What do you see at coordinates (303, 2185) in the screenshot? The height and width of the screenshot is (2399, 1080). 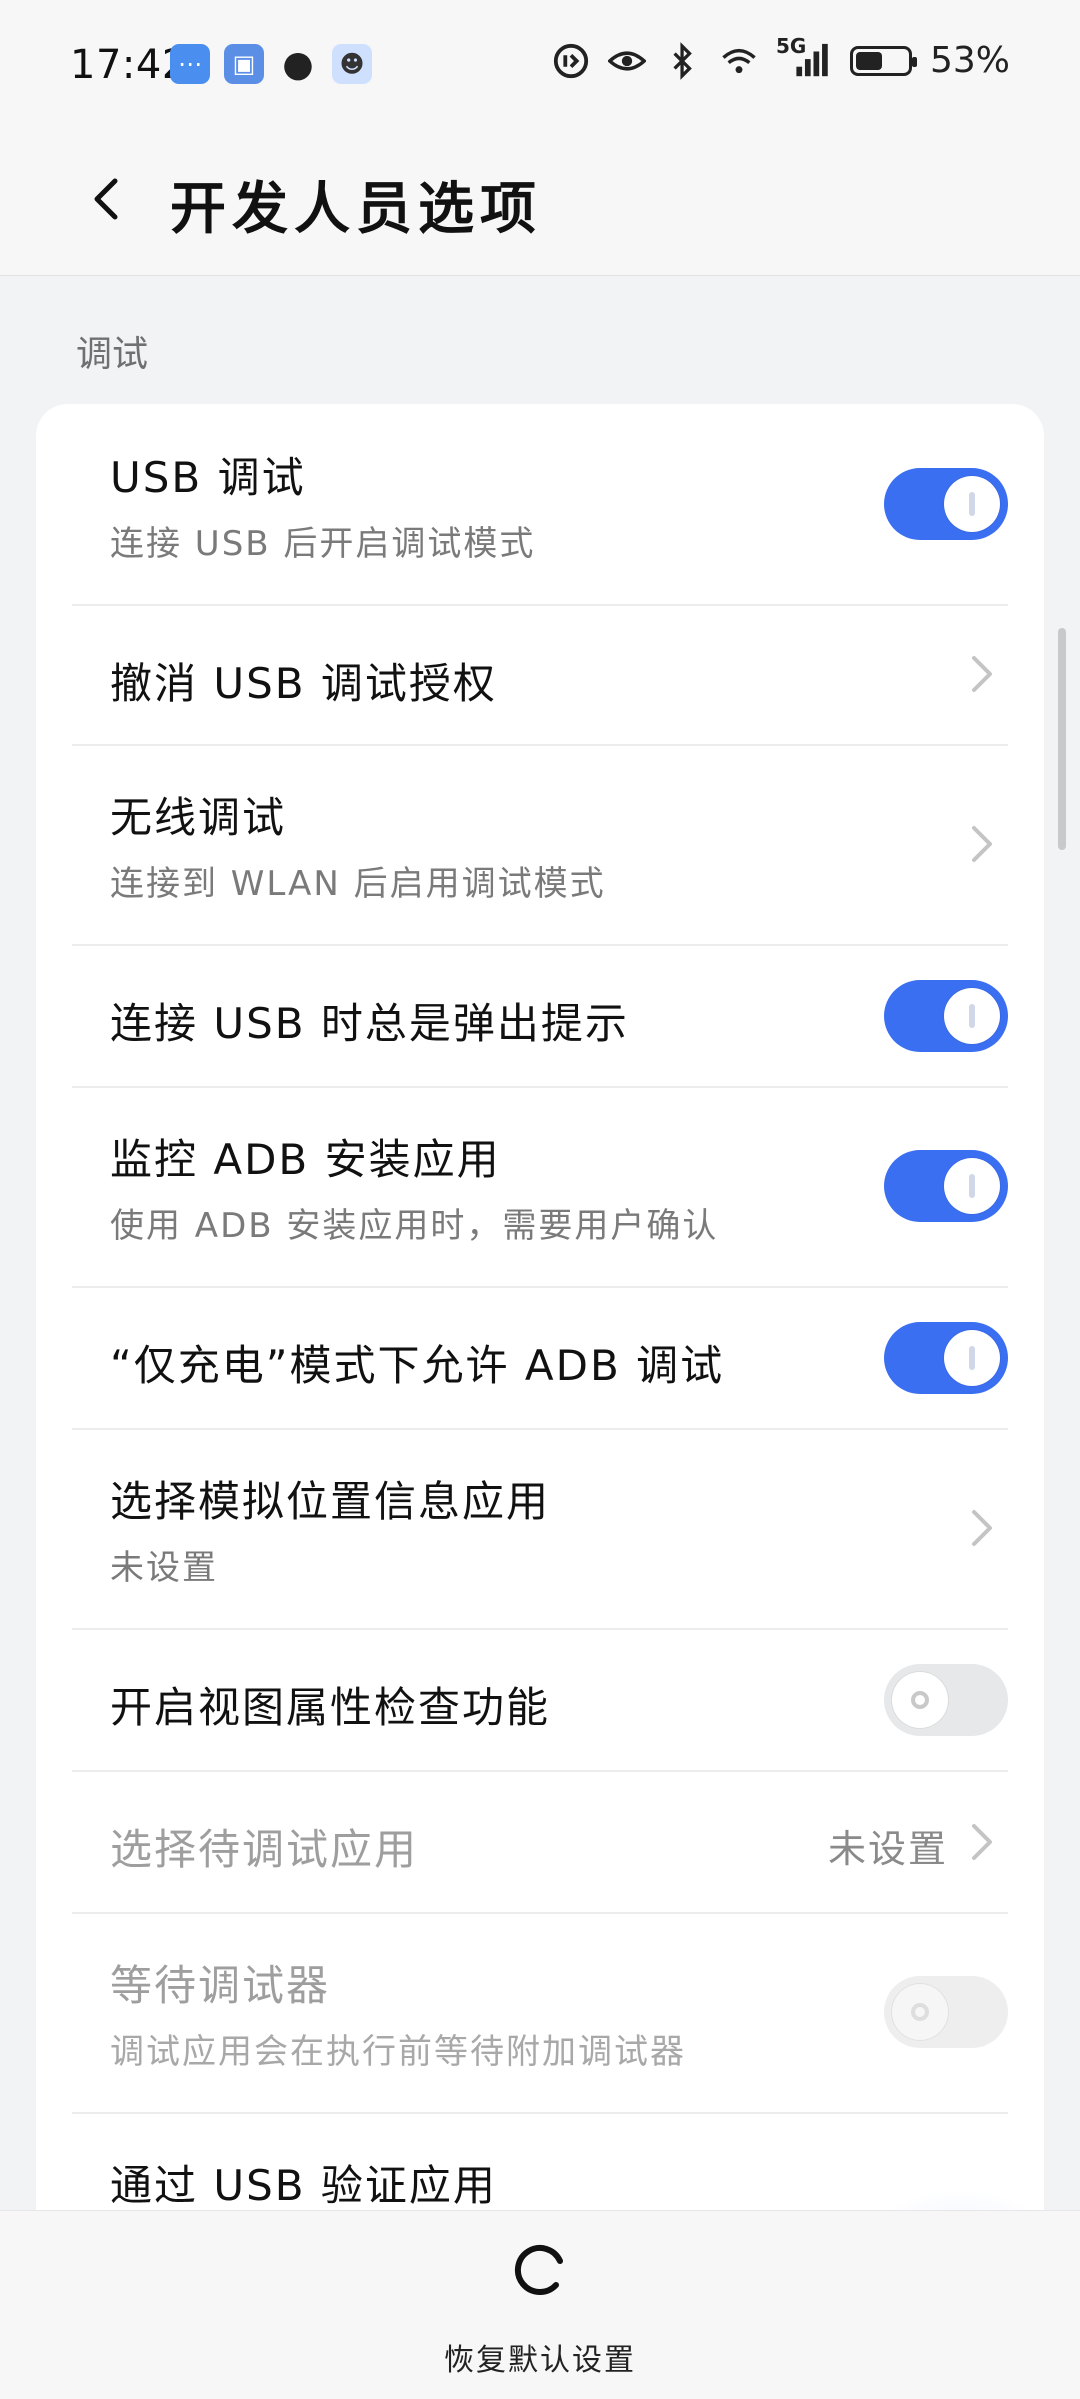 I see `setting-title: 通过 USB 验证应用` at bounding box center [303, 2185].